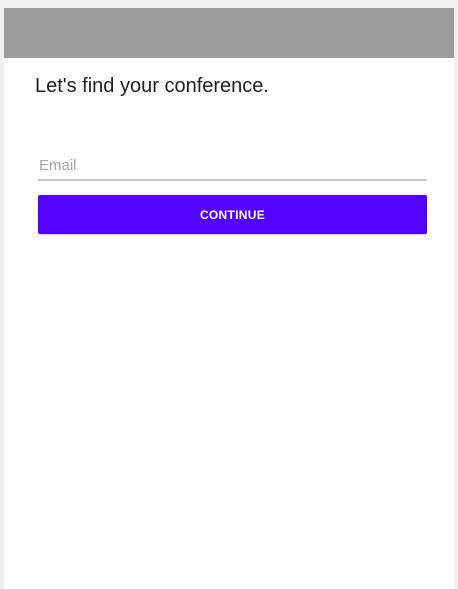 The width and height of the screenshot is (458, 589). I want to click on status-bar, so click(229, 33).